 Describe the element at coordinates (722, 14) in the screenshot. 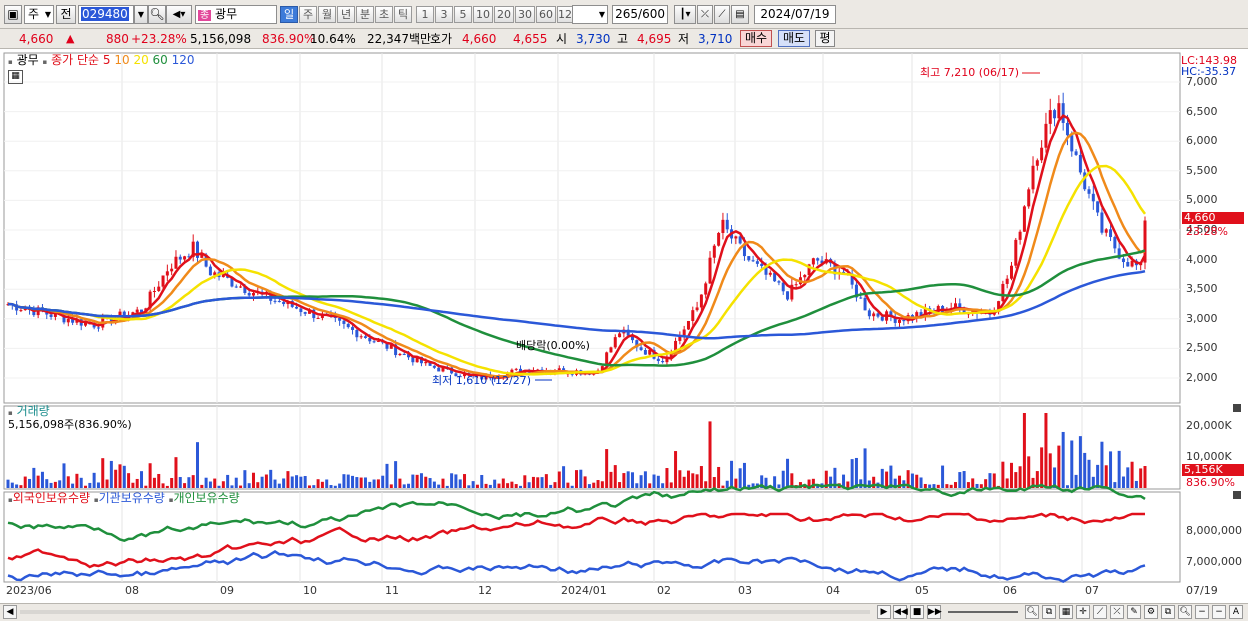

I see `draw-tool-icon: ⟋` at that location.